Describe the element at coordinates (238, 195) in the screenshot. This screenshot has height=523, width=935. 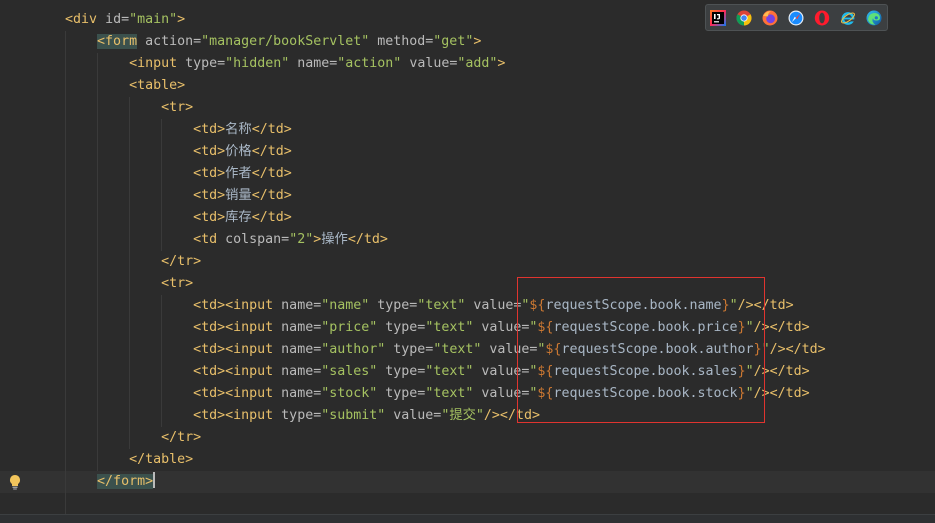
I see `text-token: 销量` at that location.